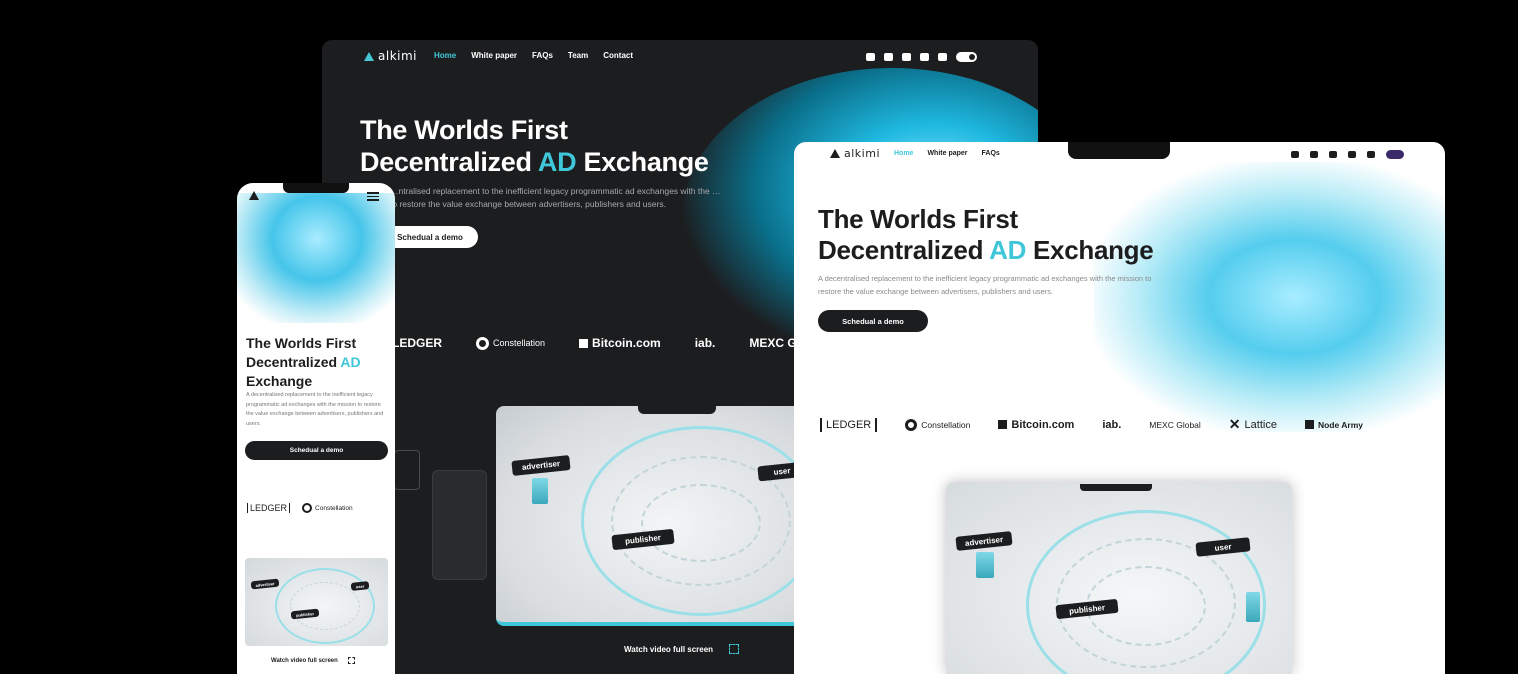 This screenshot has width=1518, height=674. Describe the element at coordinates (578, 55) in the screenshot. I see `nav-team: Team` at that location.